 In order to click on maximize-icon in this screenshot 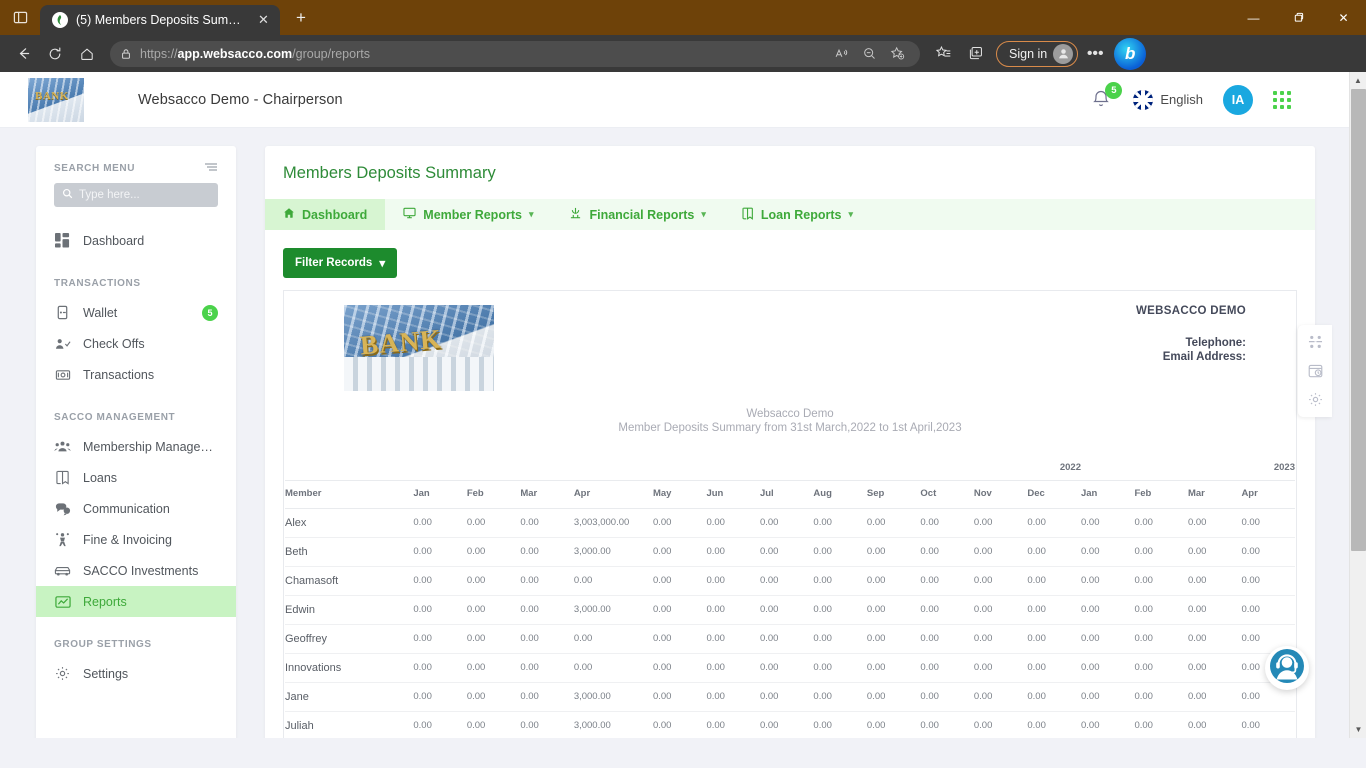, I will do `click(1298, 17)`.